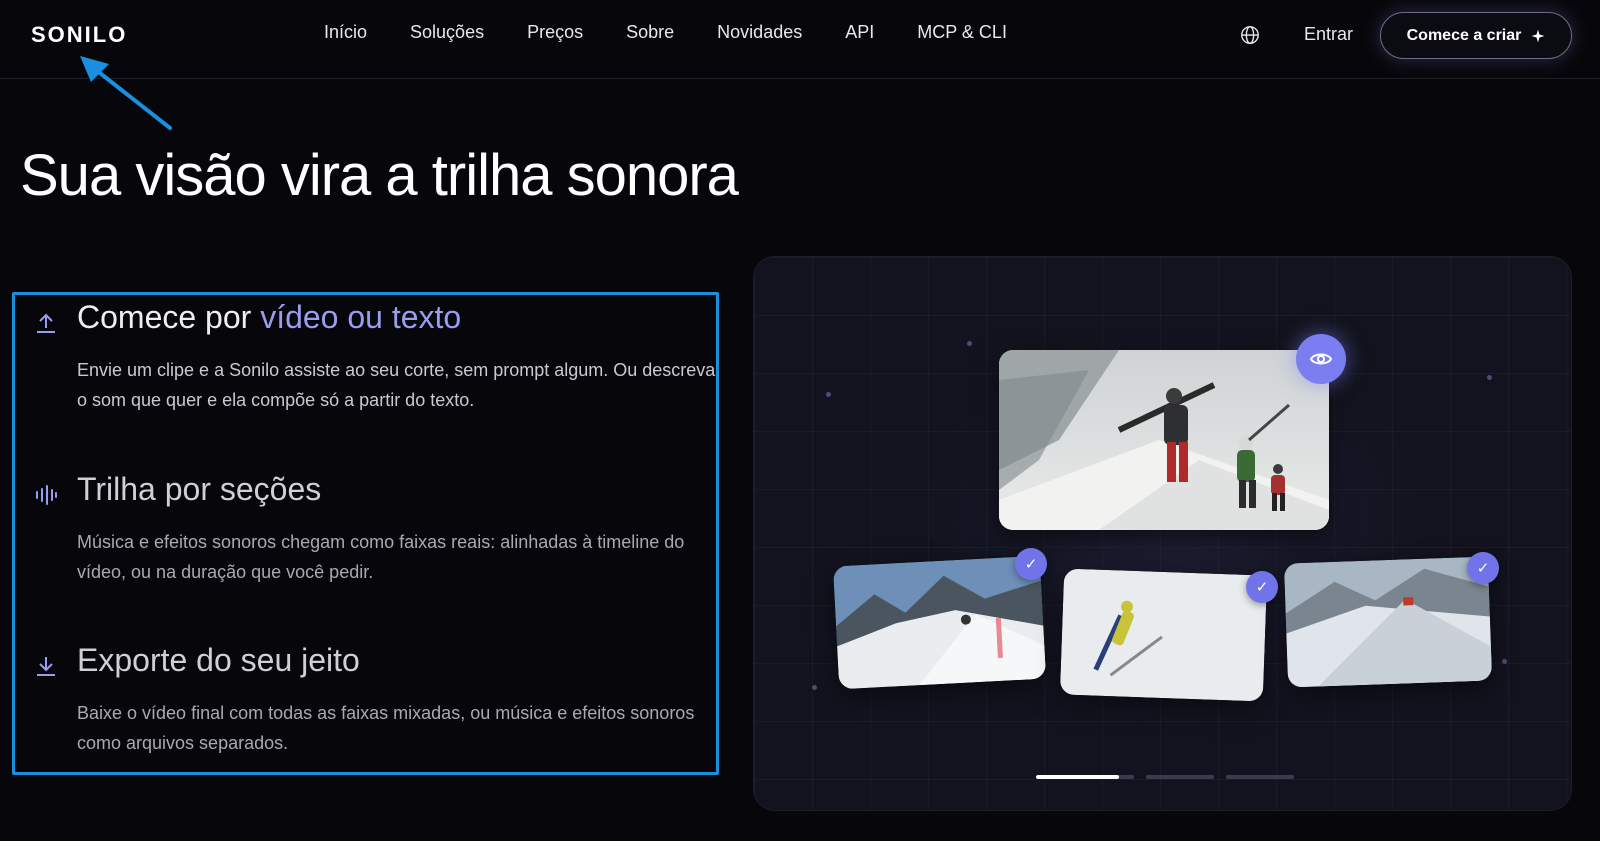 Image resolution: width=1600 pixels, height=841 pixels. Describe the element at coordinates (46, 666) in the screenshot. I see `download-icon` at that location.